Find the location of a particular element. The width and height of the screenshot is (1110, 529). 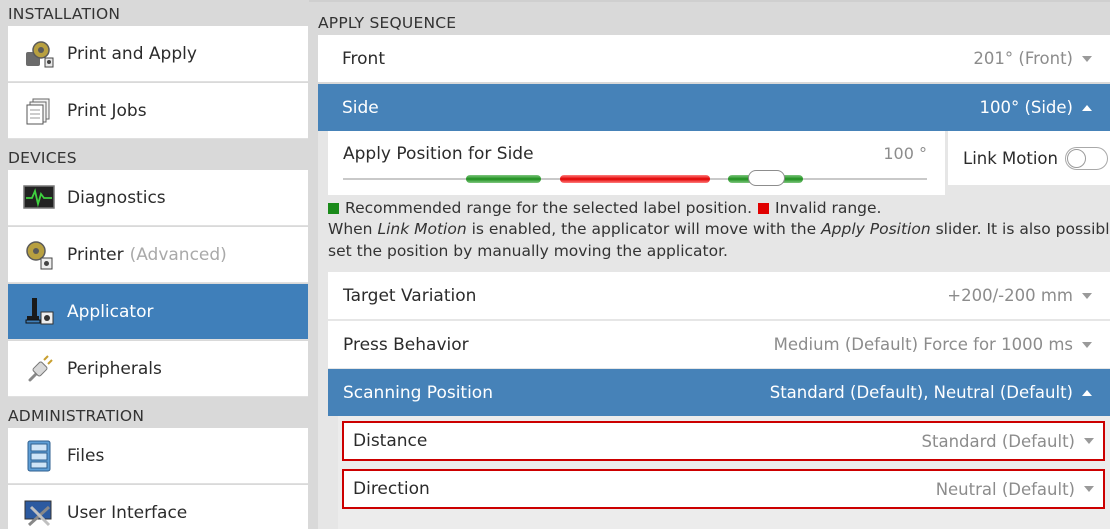

front-dropdown: Front 201° (Front) is located at coordinates (714, 58).